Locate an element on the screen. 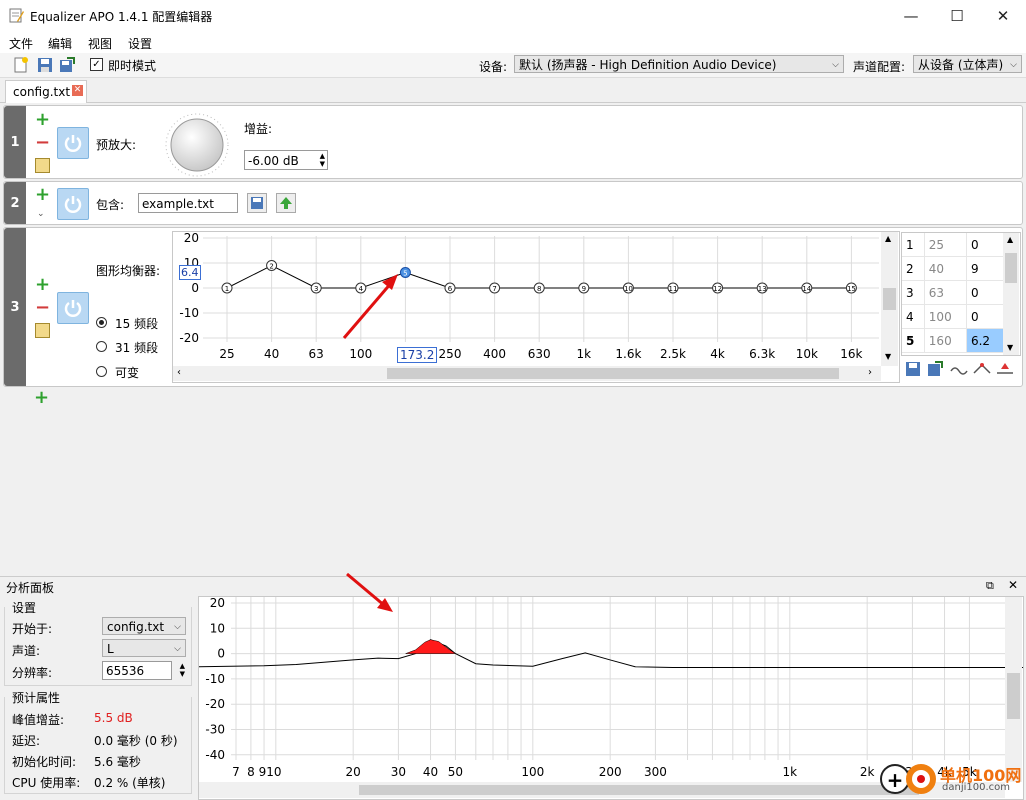 This screenshot has width=1026, height=800. x-tick-label: 25 is located at coordinates (226, 354).